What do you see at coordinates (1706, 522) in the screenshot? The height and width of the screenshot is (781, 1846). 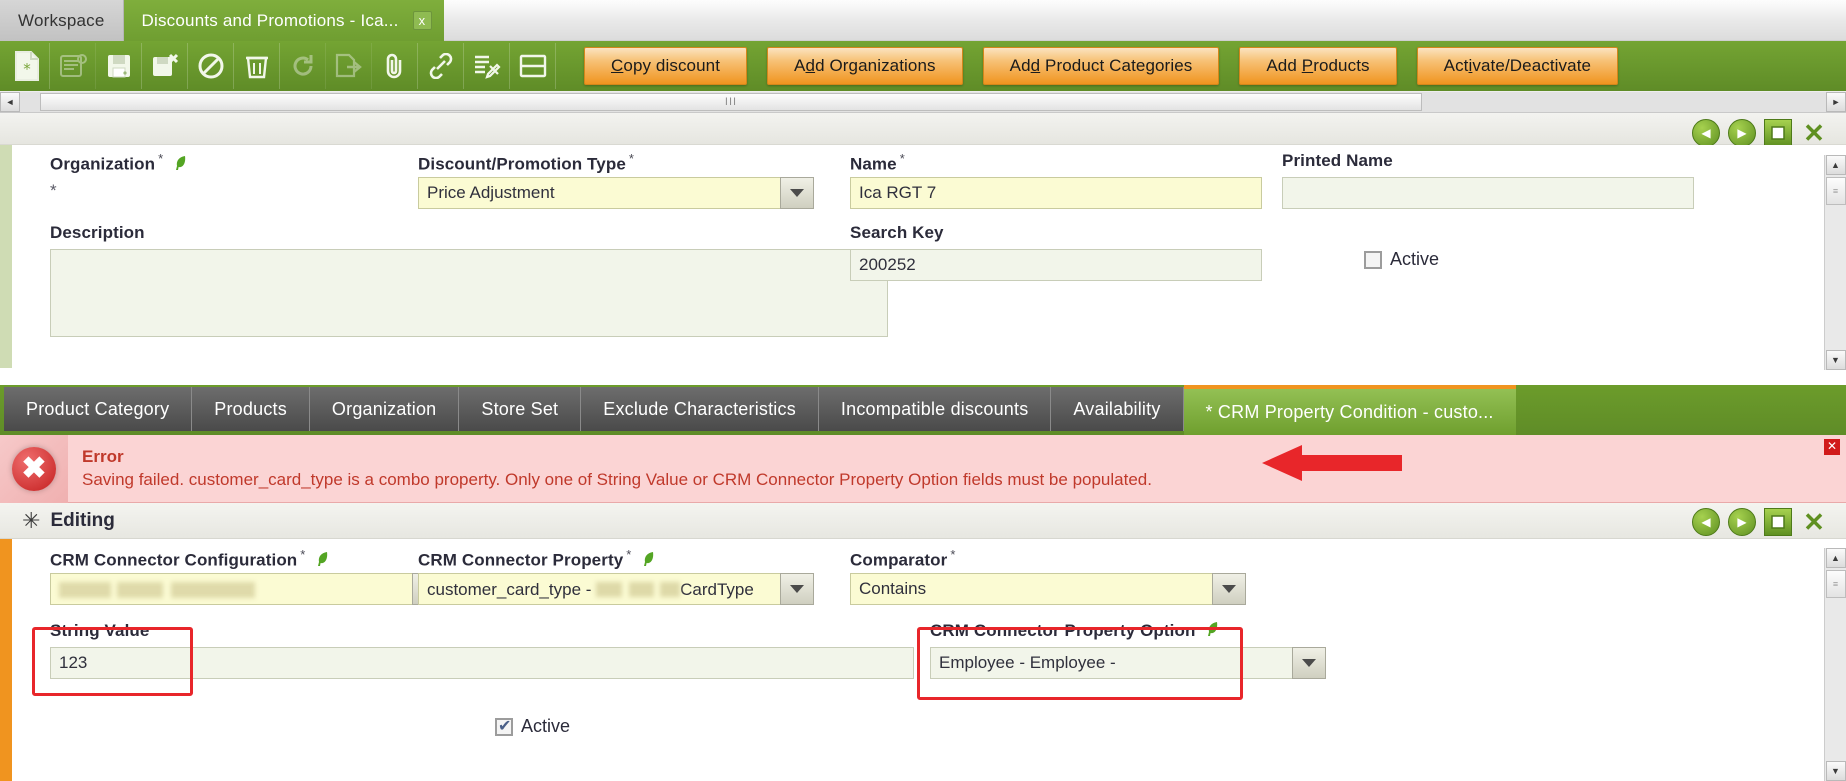 I see `editing-previous-button: ◀` at bounding box center [1706, 522].